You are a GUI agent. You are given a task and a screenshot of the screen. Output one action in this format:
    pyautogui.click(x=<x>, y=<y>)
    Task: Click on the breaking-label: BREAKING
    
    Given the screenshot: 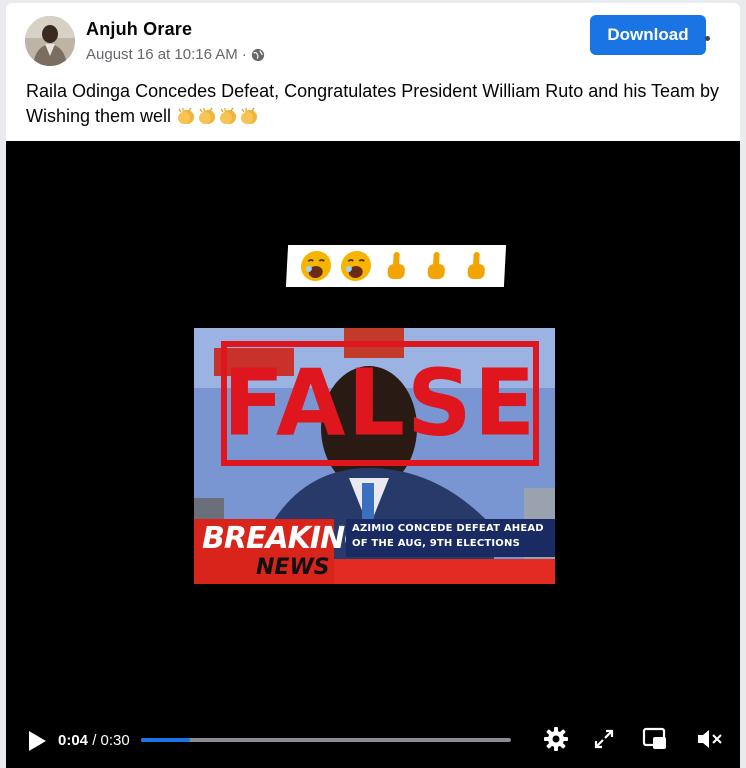 What is the action you would take?
    pyautogui.click(x=285, y=538)
    